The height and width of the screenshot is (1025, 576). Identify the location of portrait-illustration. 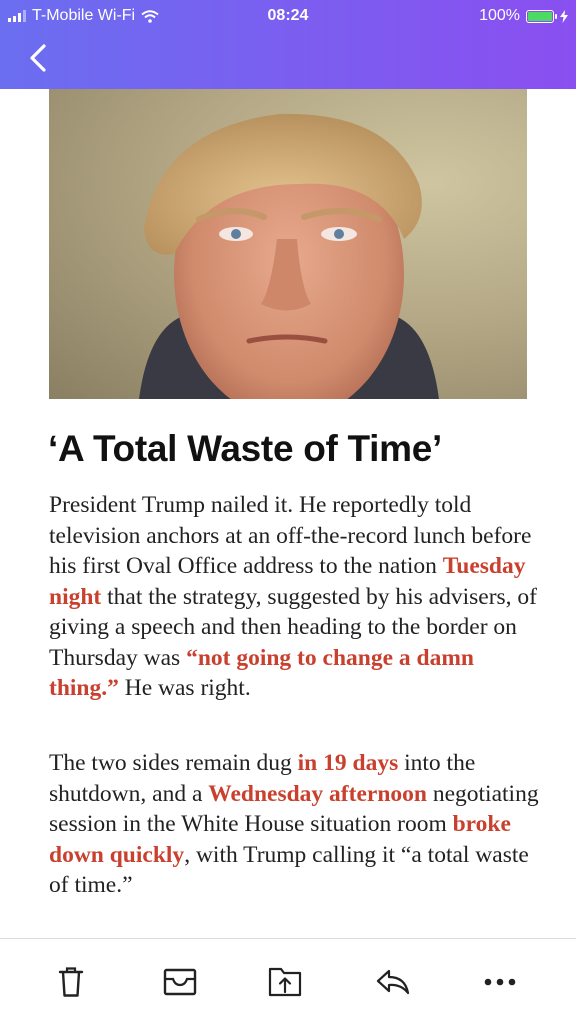
(289, 256).